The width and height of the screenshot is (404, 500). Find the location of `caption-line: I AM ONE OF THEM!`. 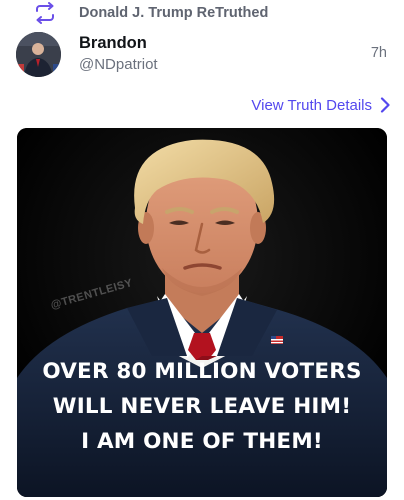

caption-line: I AM ONE OF THEM! is located at coordinates (202, 441).